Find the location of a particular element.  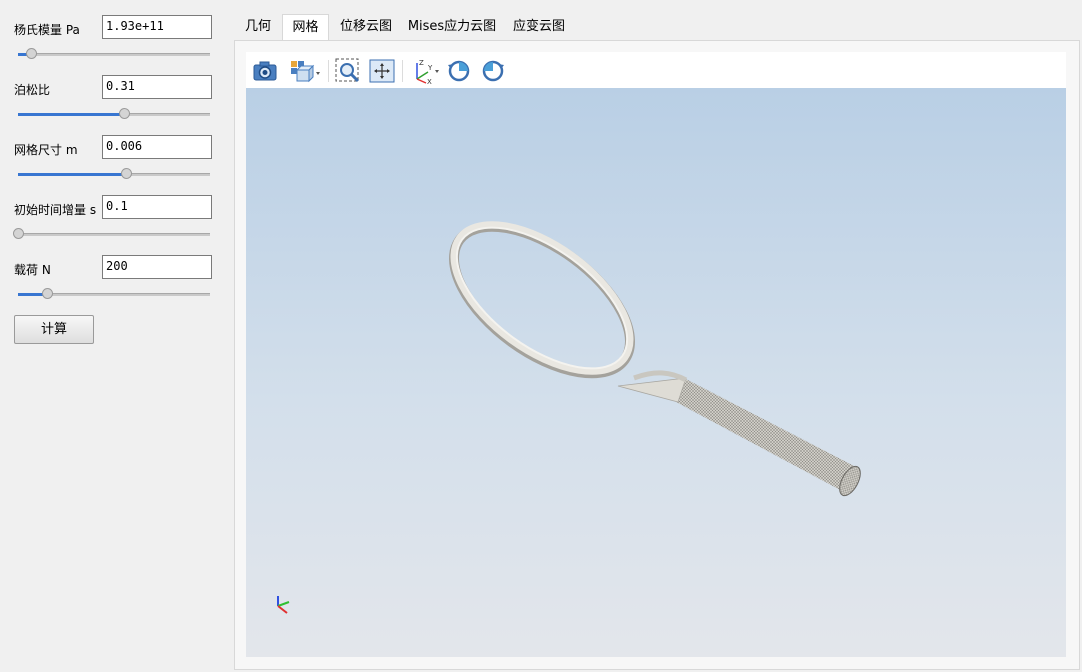

param-load: 载荷 N 200 is located at coordinates (114, 268).